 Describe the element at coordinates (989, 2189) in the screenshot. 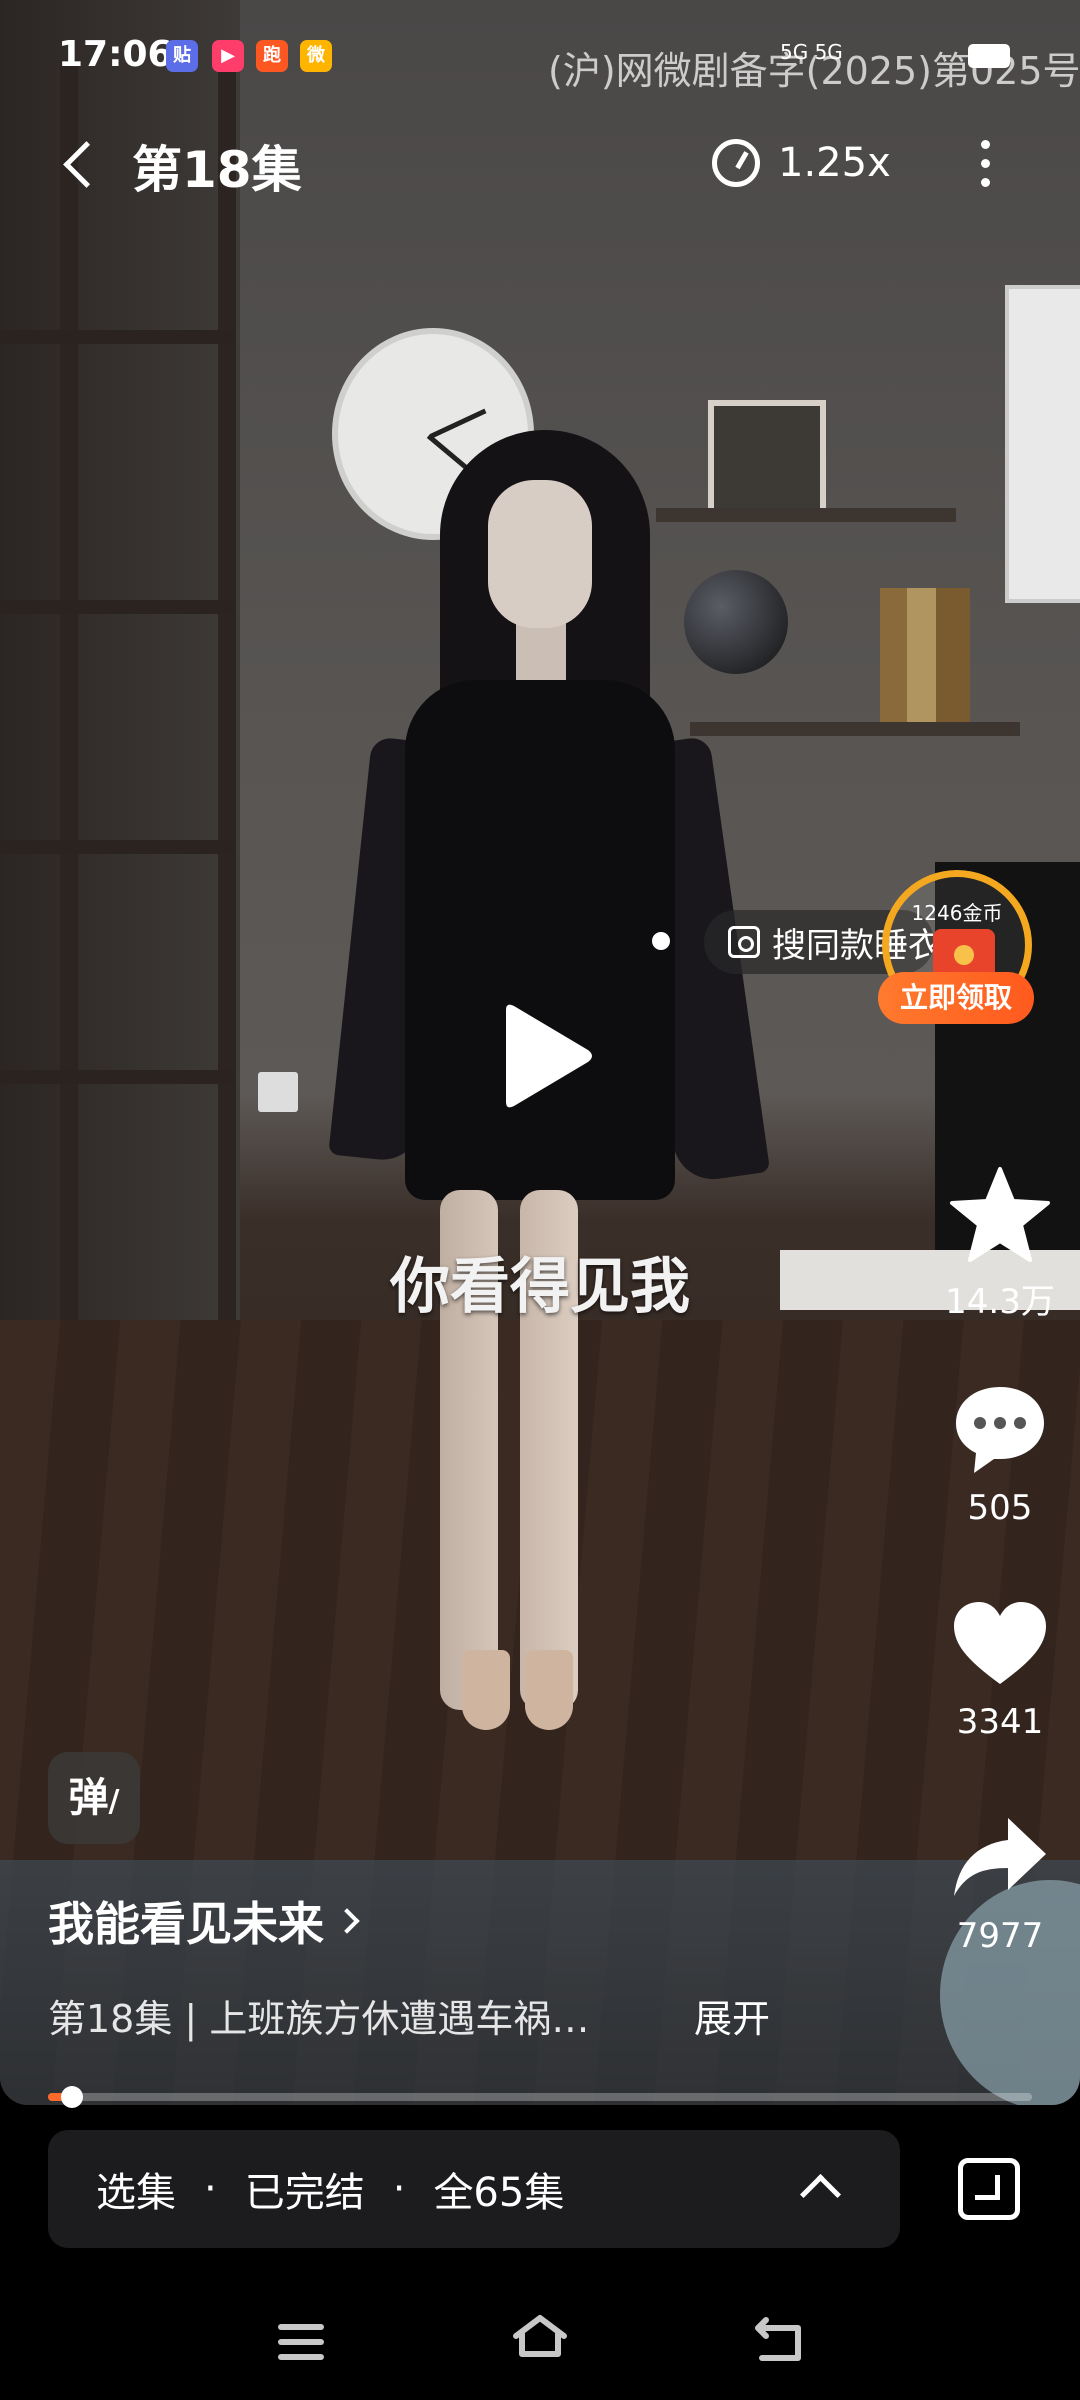

I see `fullscreen-button` at that location.